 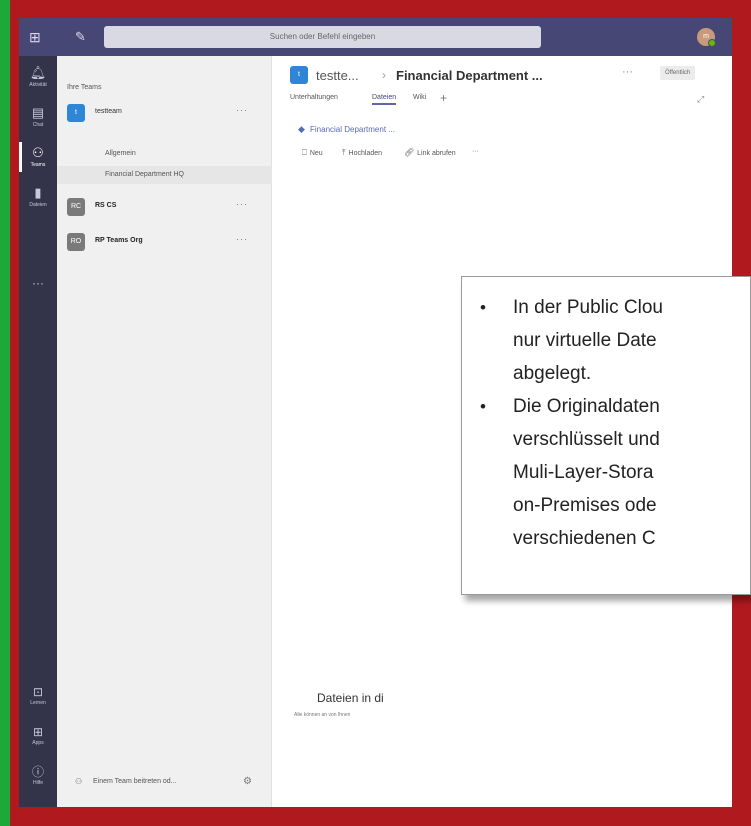 I want to click on bullet-line: verschlüsselt und, so click(x=586, y=439).